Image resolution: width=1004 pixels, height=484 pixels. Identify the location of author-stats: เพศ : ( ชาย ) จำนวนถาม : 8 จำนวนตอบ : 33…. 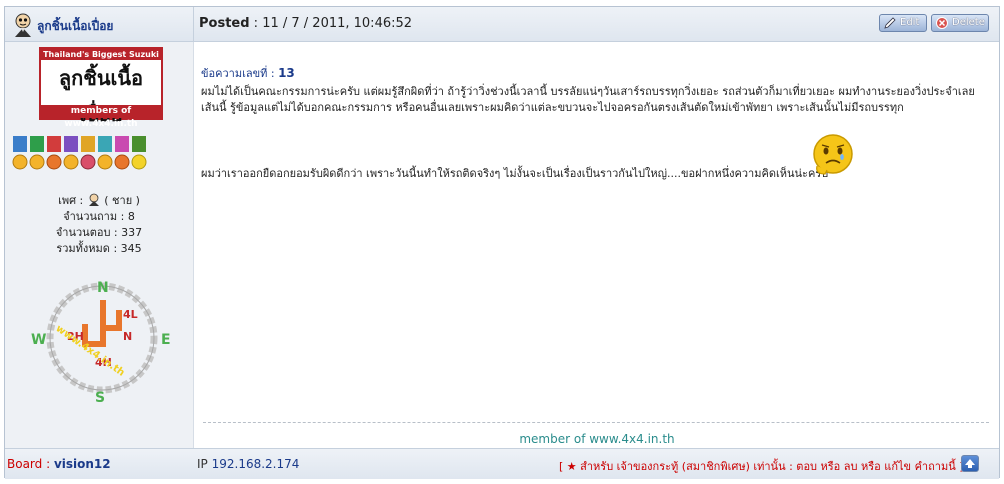
(99, 224).